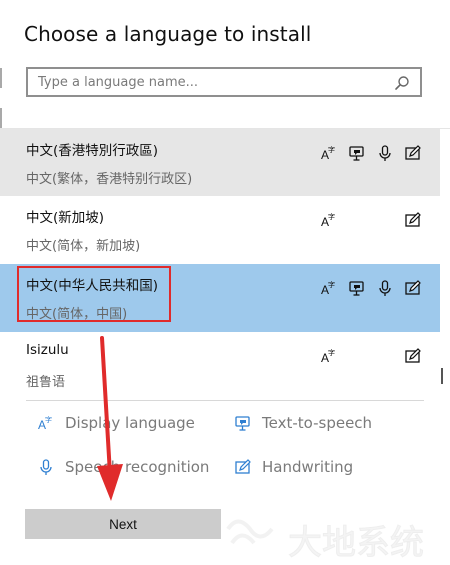  I want to click on next-button: Next, so click(123, 524).